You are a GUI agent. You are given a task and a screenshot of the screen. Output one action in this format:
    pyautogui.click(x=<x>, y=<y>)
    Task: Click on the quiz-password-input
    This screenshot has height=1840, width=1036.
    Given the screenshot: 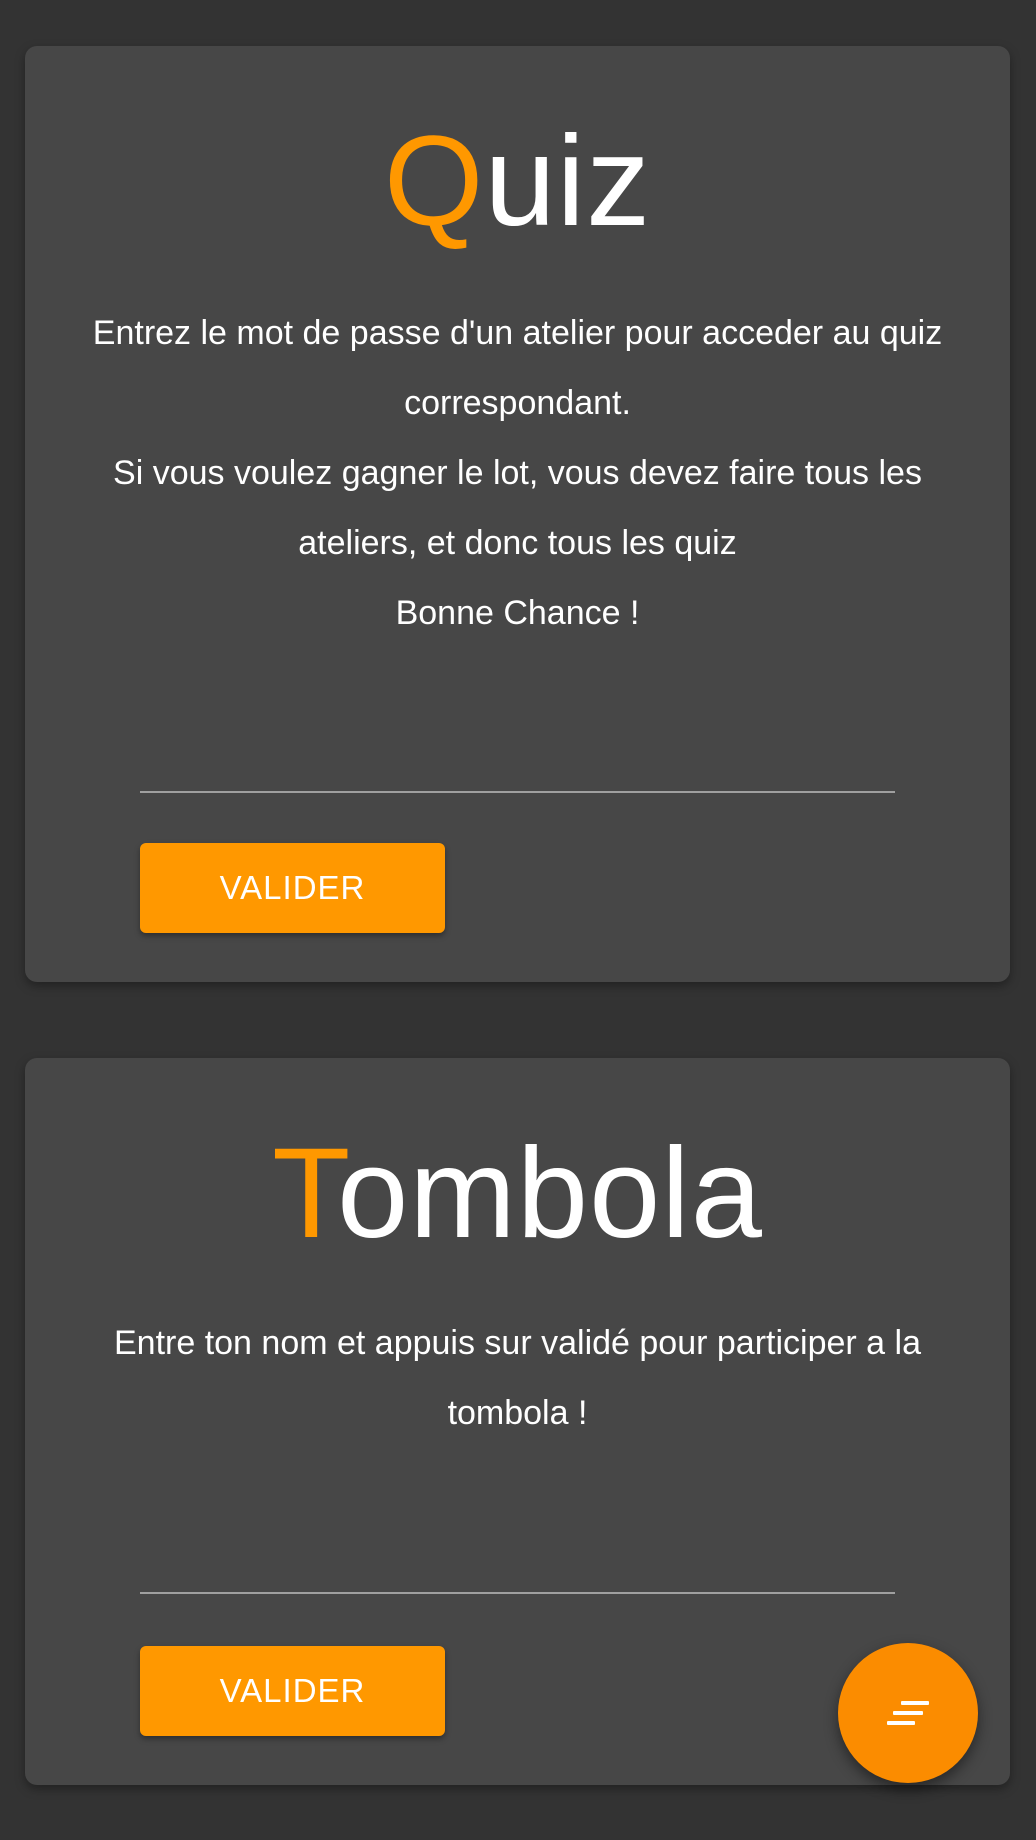 What is the action you would take?
    pyautogui.click(x=517, y=792)
    